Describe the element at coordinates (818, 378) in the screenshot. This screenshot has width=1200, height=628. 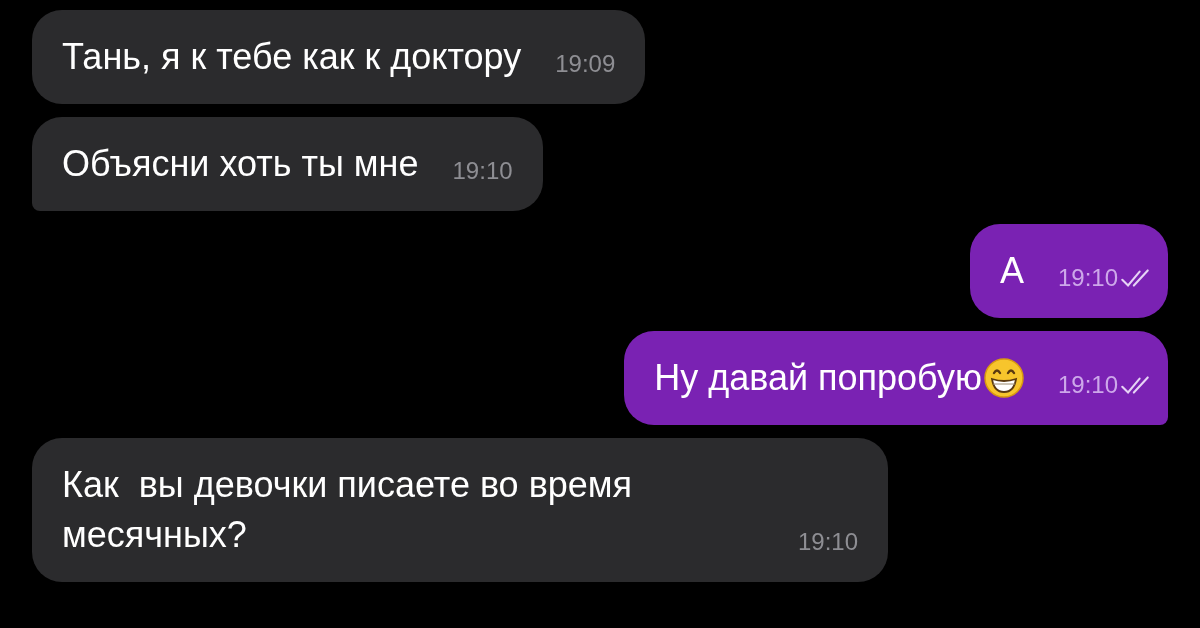
I see `message-text: Ну давай попробую` at that location.